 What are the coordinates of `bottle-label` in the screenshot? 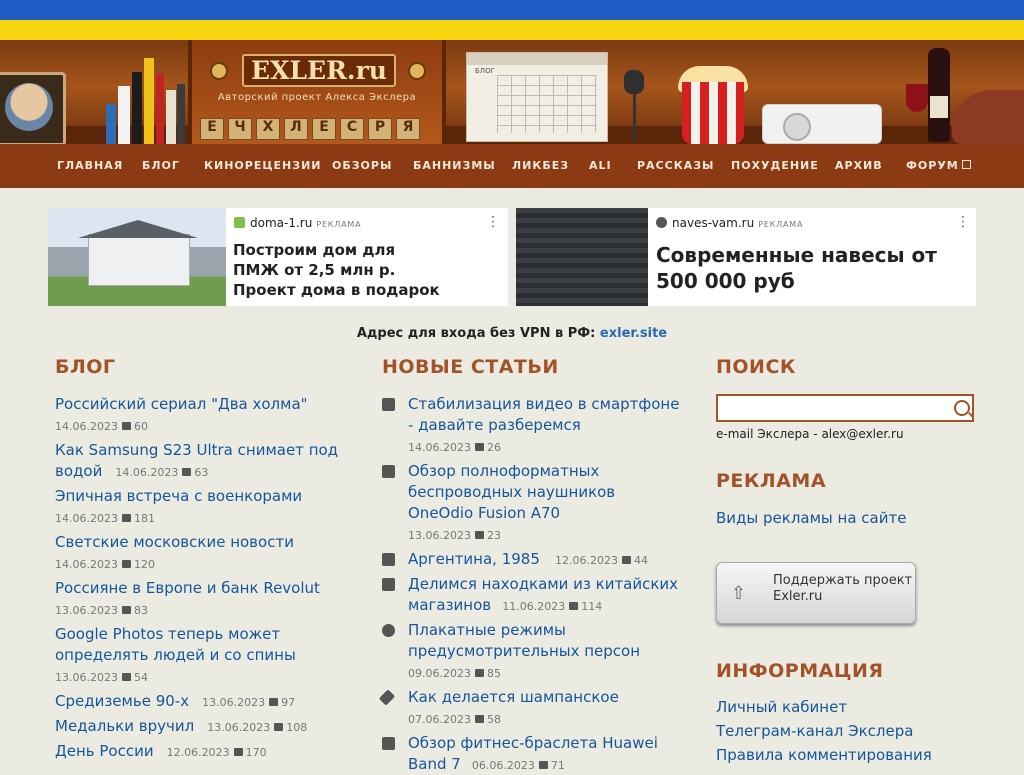 It's located at (939, 107).